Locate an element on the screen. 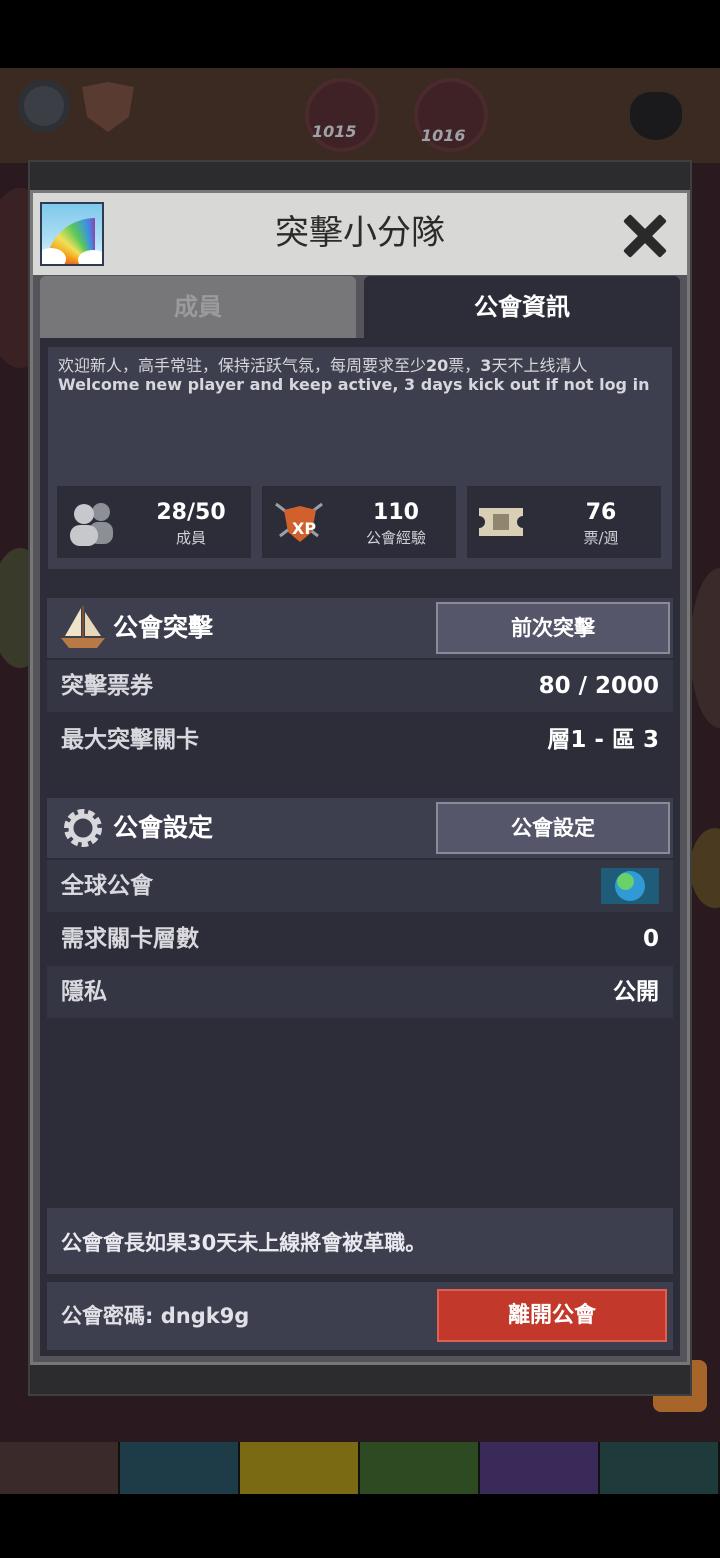  ticket-icon is located at coordinates (501, 522).